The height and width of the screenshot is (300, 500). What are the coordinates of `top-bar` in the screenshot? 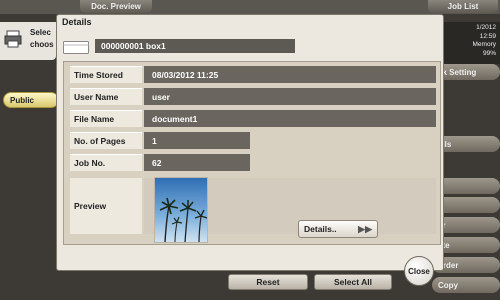 It's located at (250, 7).